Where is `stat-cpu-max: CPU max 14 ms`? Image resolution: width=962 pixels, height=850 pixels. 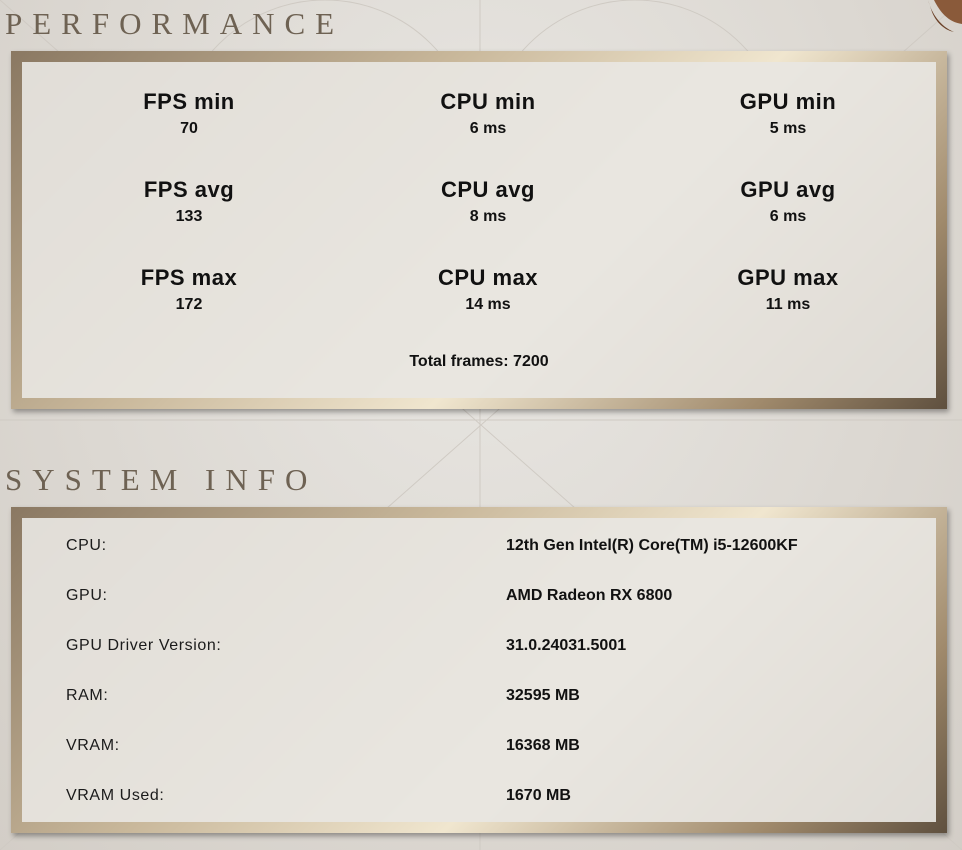 stat-cpu-max: CPU max 14 ms is located at coordinates (488, 289).